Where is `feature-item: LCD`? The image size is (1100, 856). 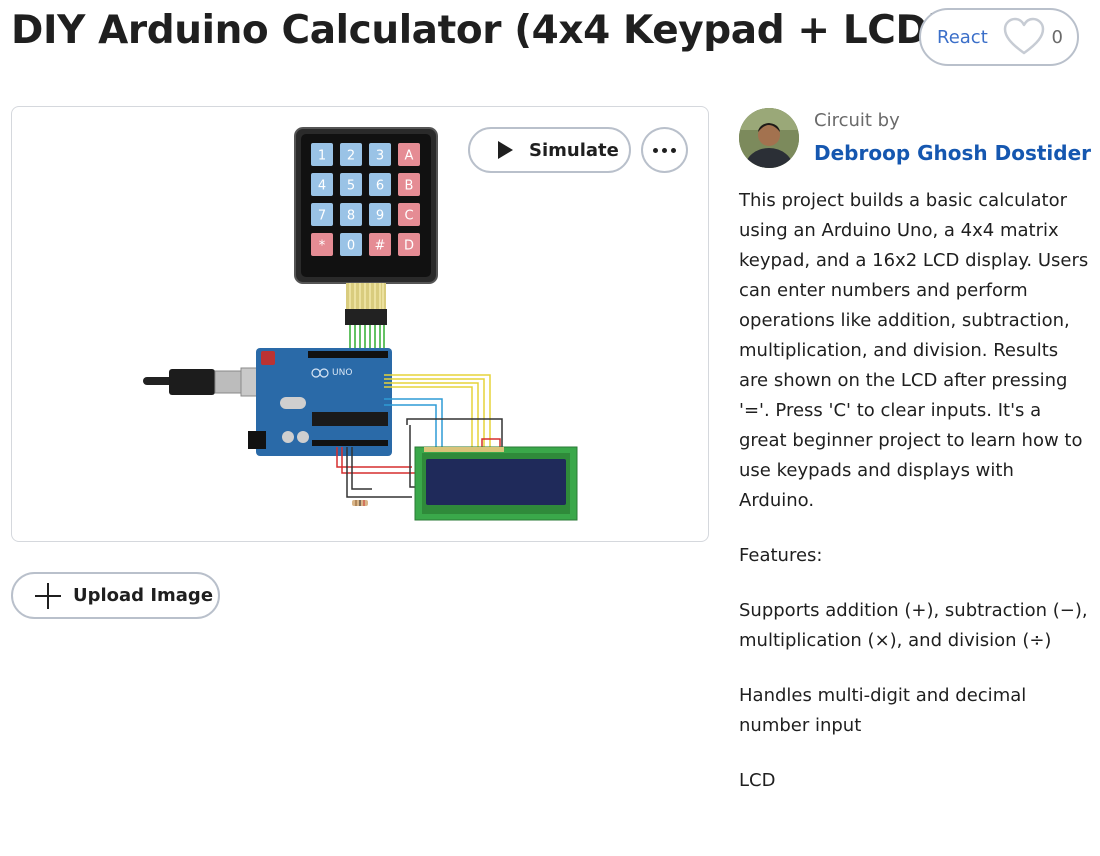 feature-item: LCD is located at coordinates (757, 780).